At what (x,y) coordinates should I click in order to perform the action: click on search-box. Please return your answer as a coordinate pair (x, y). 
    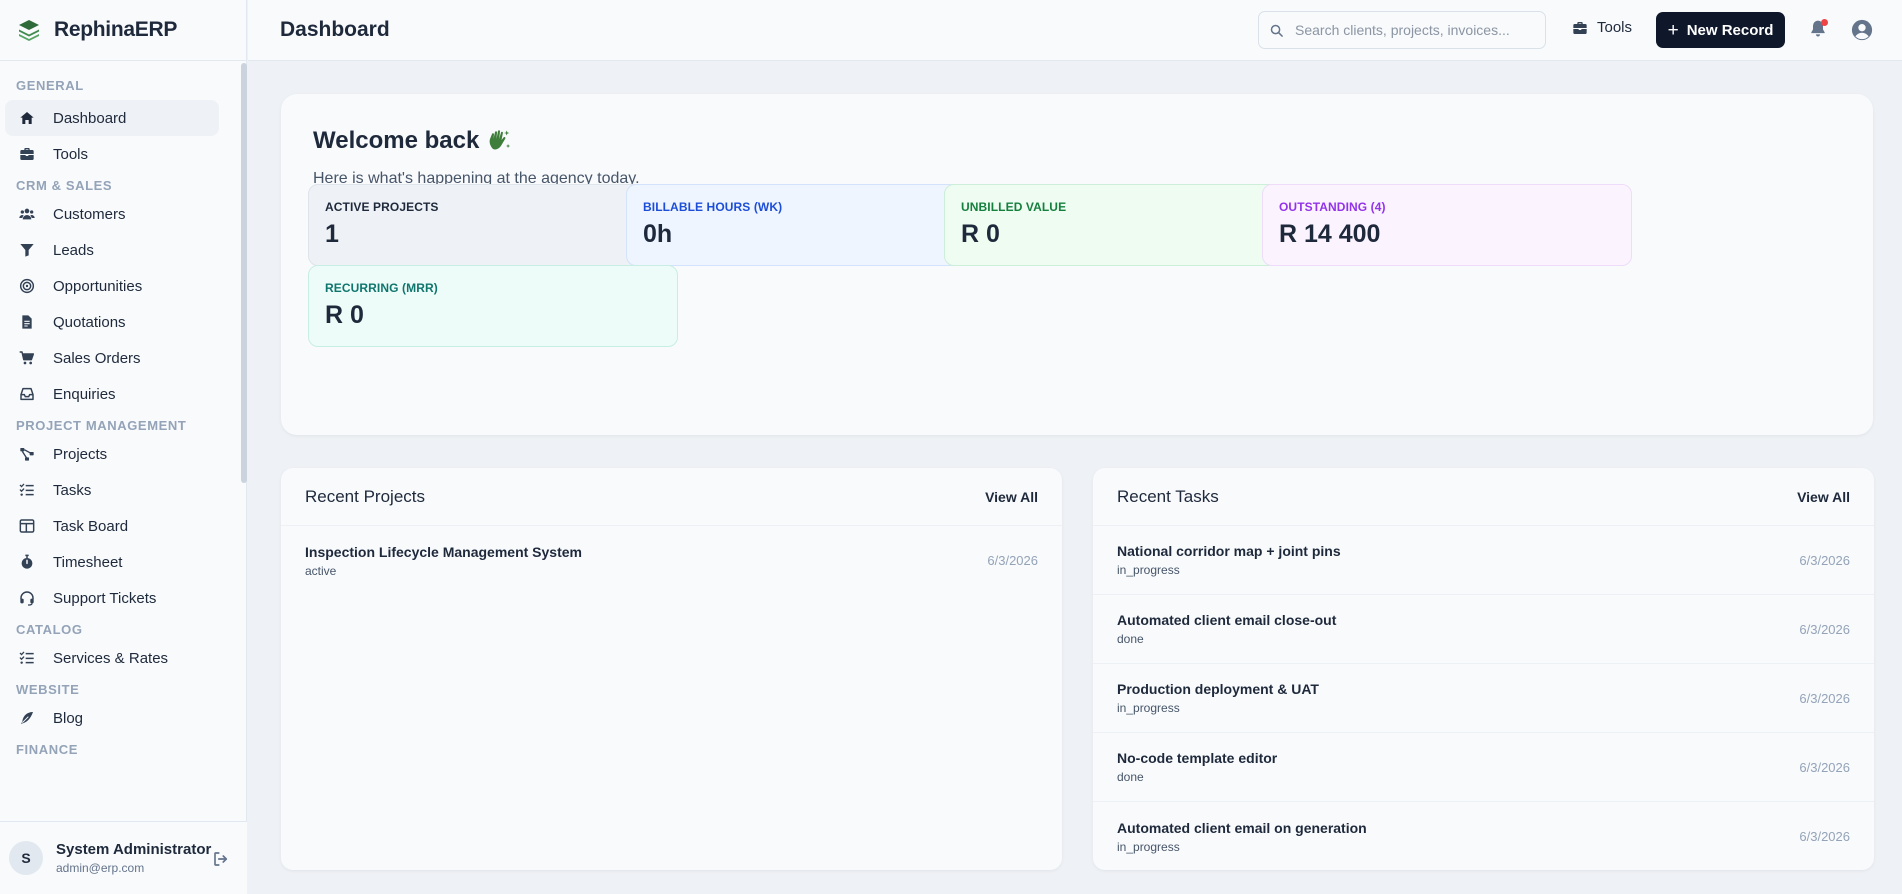
    Looking at the image, I should click on (1402, 30).